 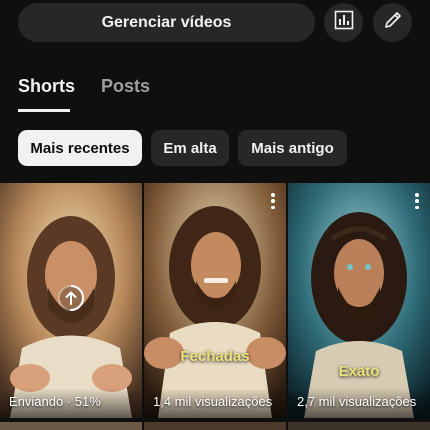 I want to click on view-count: 2,7 mil visualizações, so click(x=357, y=401).